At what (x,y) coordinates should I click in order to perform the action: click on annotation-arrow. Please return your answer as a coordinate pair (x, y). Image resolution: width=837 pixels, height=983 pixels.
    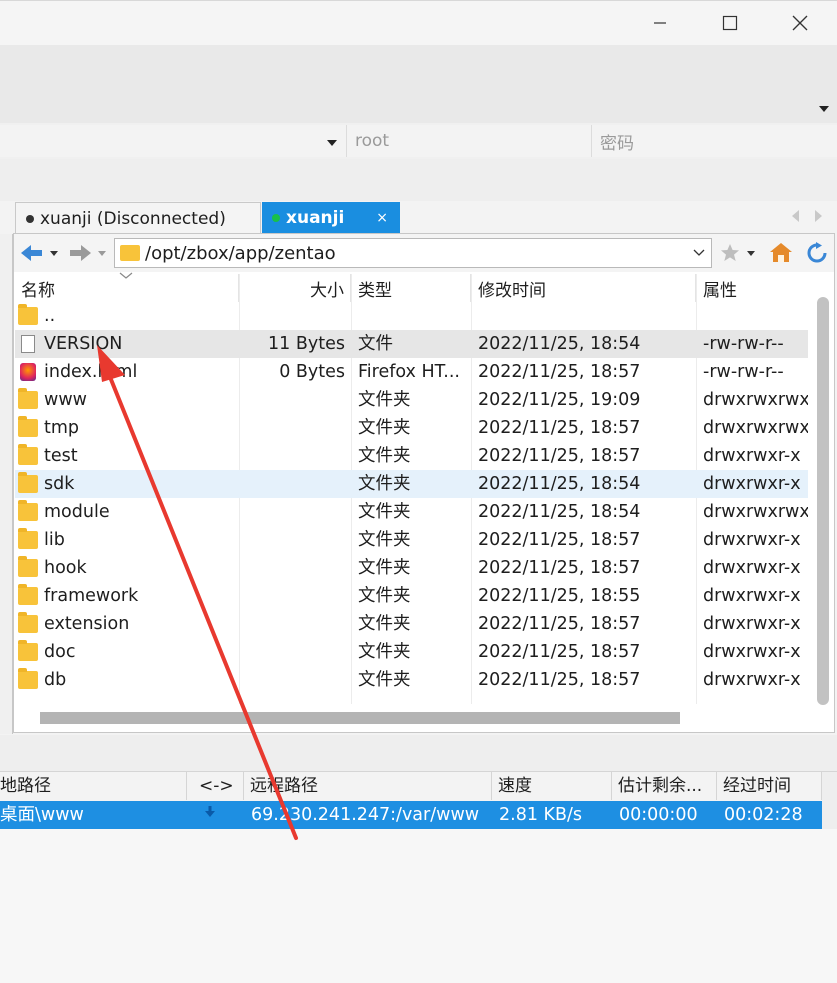
    Looking at the image, I should click on (197, 592).